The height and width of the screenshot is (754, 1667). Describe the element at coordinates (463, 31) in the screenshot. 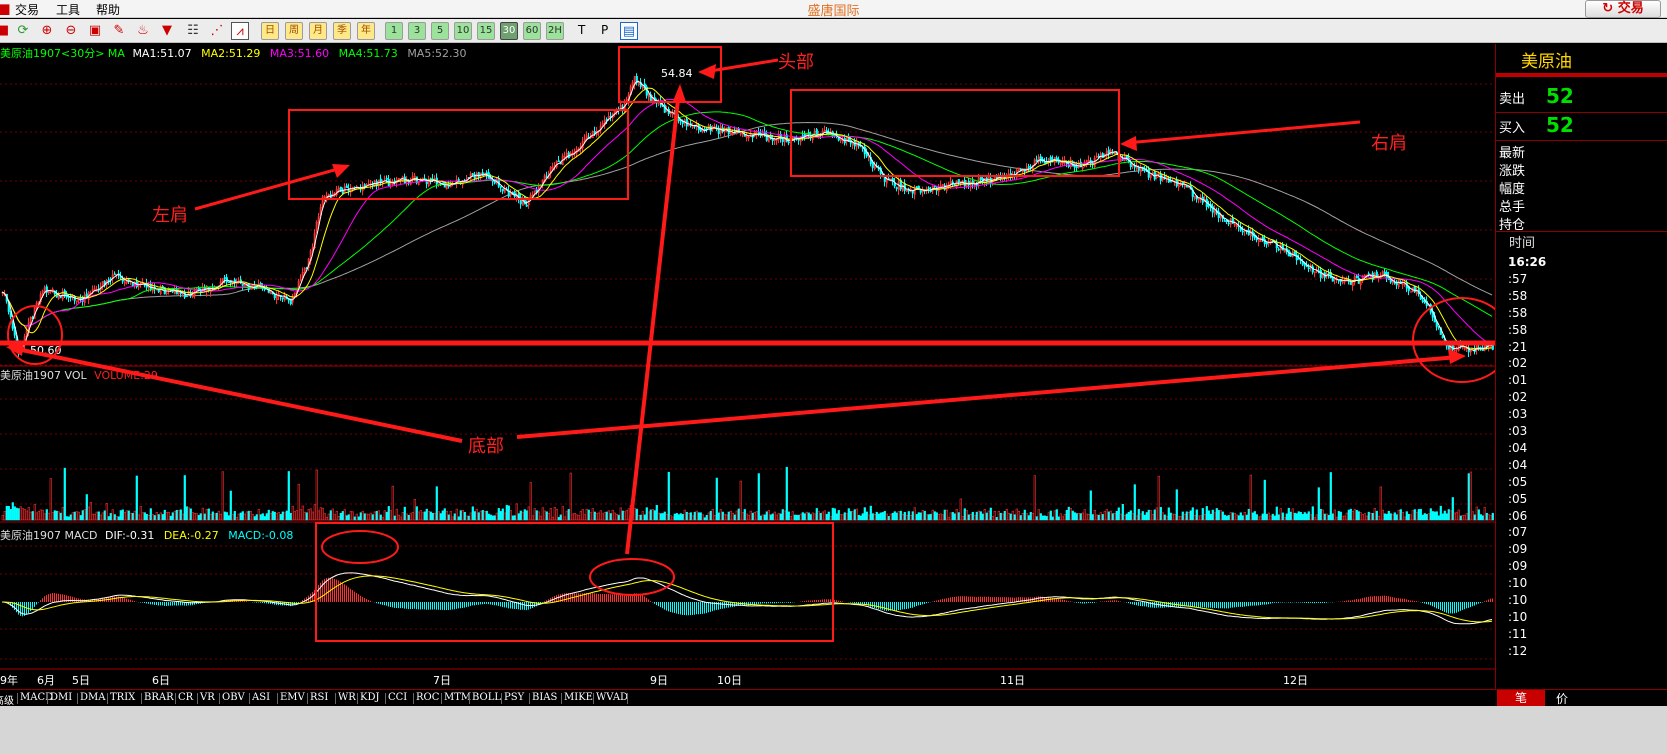

I see `period-10min: 10` at that location.